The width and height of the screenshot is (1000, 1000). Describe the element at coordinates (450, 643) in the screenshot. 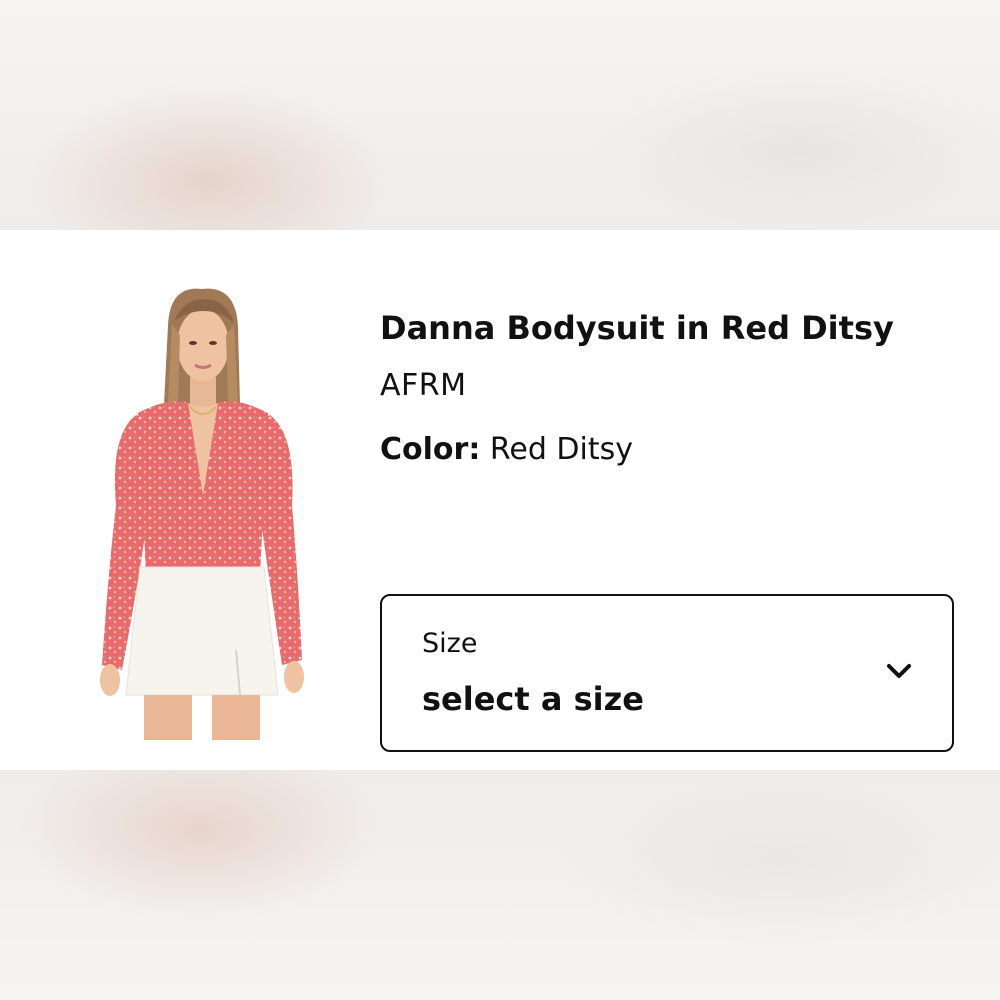

I see `size-select-label: Size` at that location.